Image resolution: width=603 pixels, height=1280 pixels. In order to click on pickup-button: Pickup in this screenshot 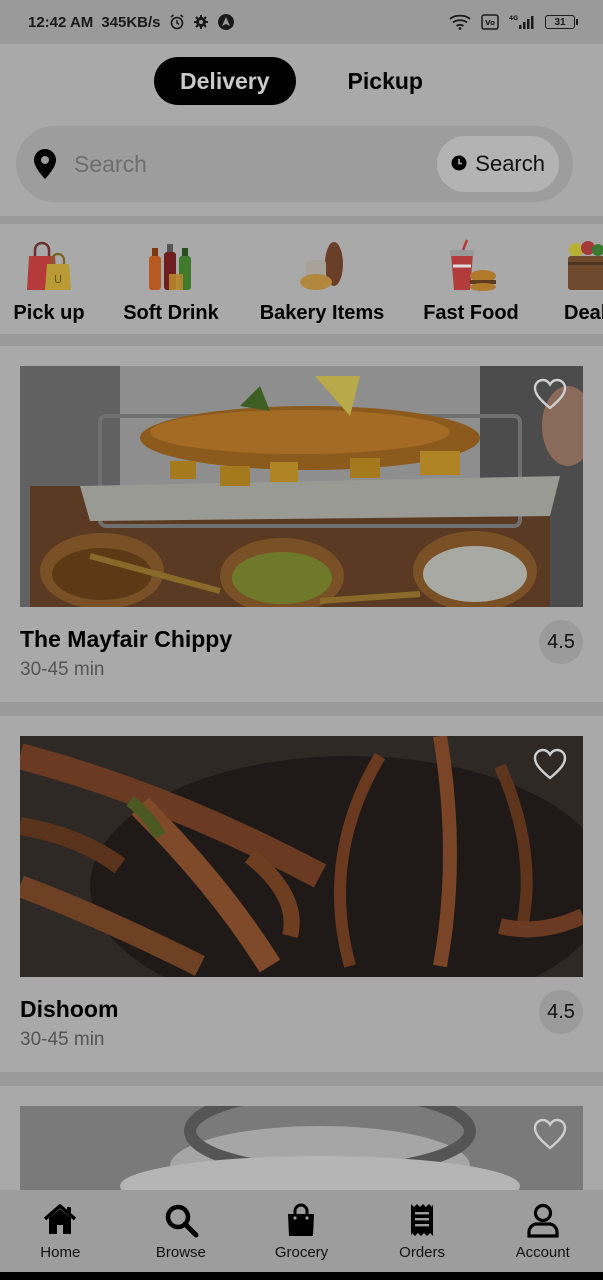, I will do `click(385, 81)`.